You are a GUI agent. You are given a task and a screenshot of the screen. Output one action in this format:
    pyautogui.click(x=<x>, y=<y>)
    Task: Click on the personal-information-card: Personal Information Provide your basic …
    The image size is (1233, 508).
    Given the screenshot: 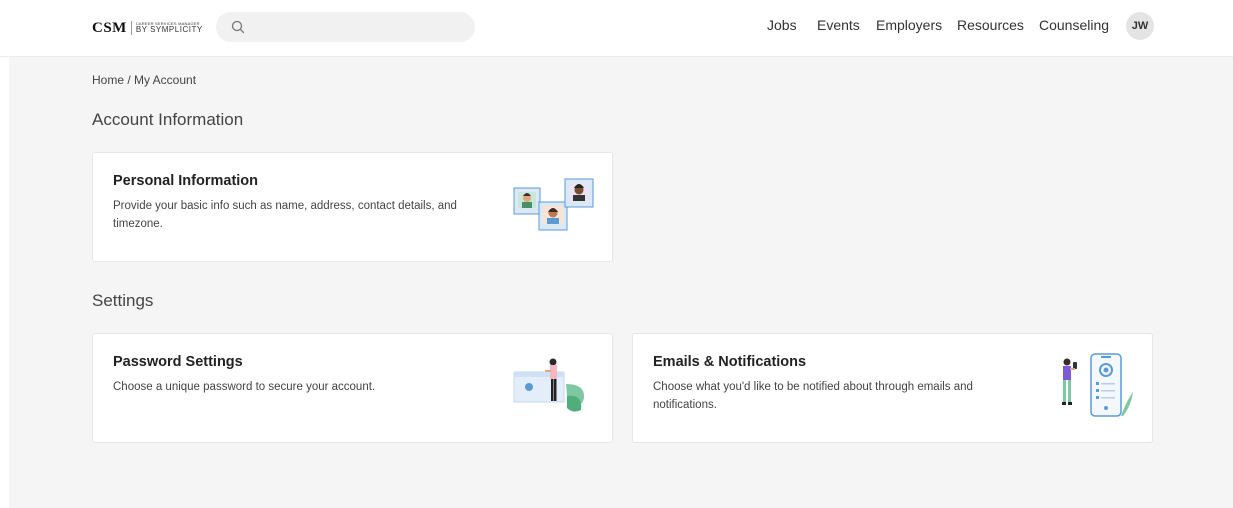 What is the action you would take?
    pyautogui.click(x=352, y=207)
    